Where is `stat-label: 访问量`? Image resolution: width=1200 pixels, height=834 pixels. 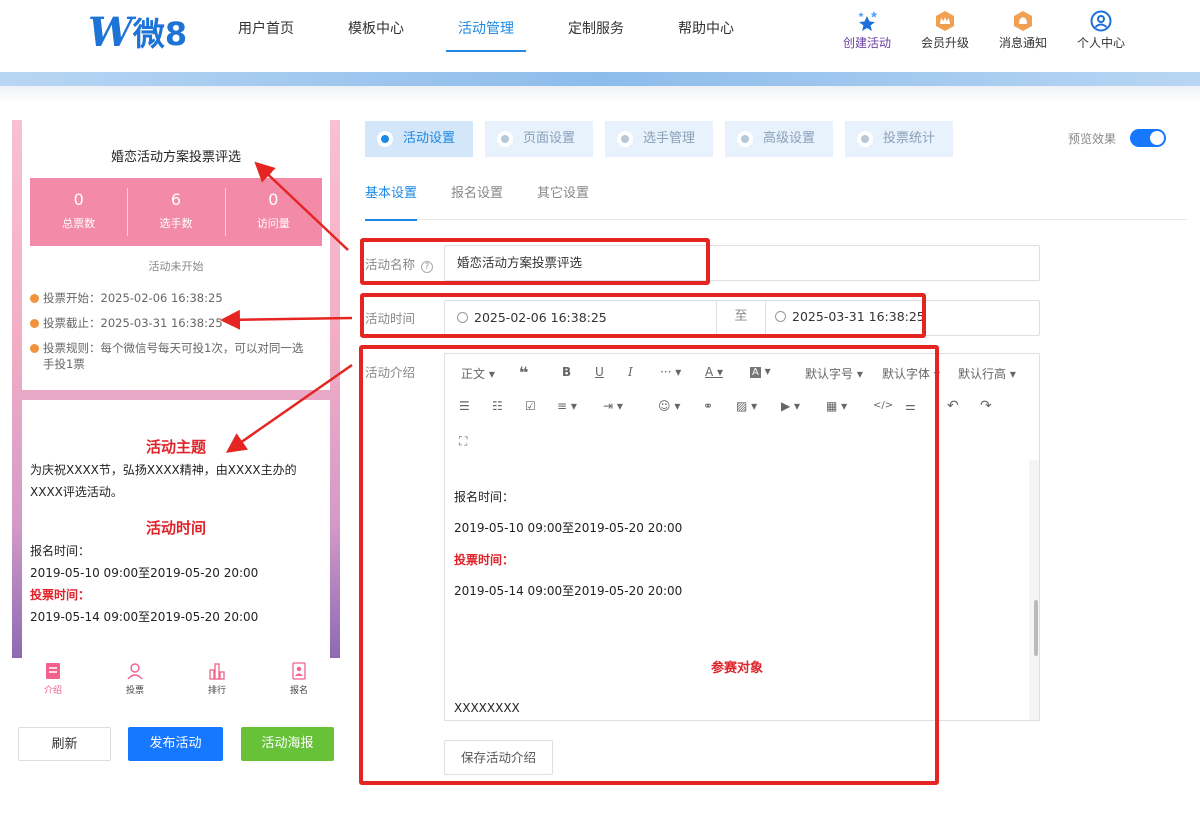
stat-label: 访问量 is located at coordinates (273, 223).